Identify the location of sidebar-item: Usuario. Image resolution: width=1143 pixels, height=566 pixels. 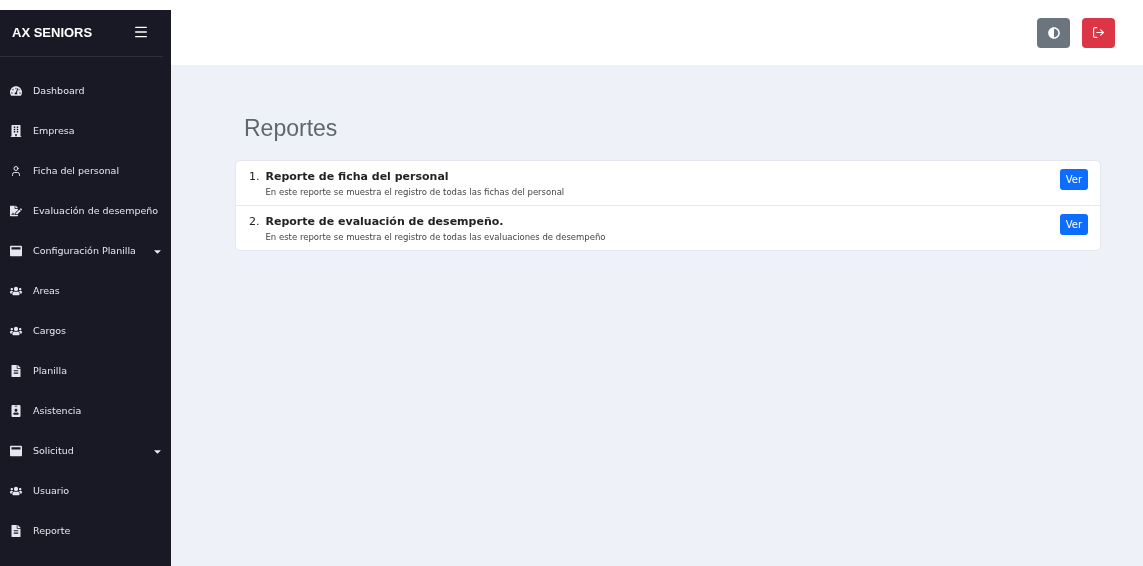
(85, 491).